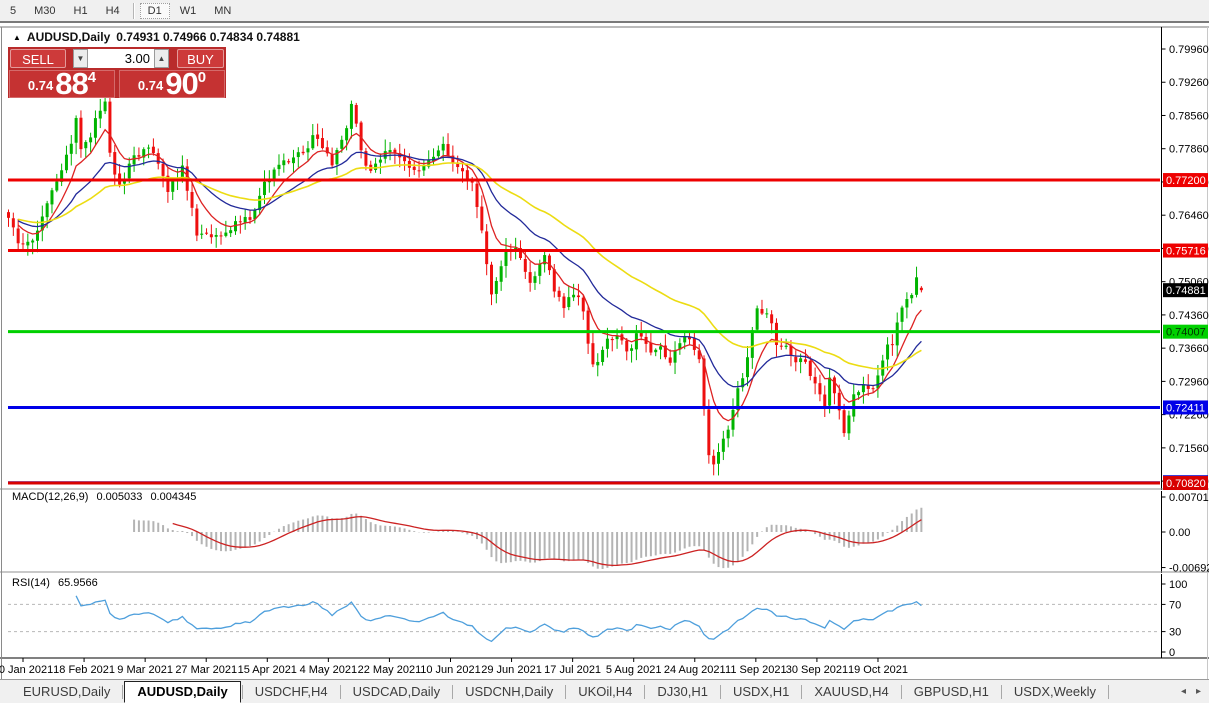  What do you see at coordinates (396, 691) in the screenshot?
I see `chart-tab-usdcad-daily: USDCAD,Daily` at bounding box center [396, 691].